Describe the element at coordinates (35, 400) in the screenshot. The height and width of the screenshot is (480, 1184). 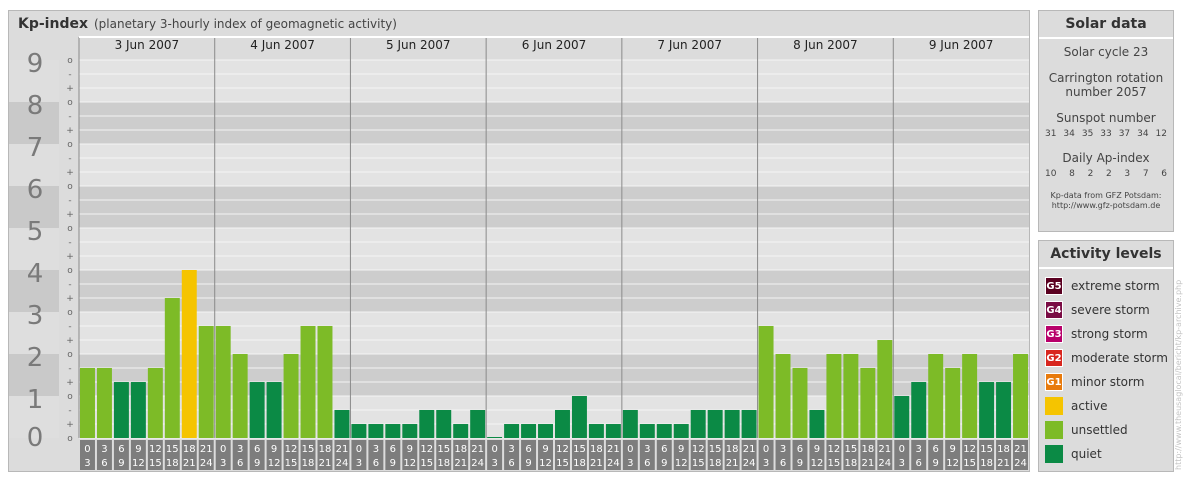
I see `y-tick-label-1: 1` at that location.